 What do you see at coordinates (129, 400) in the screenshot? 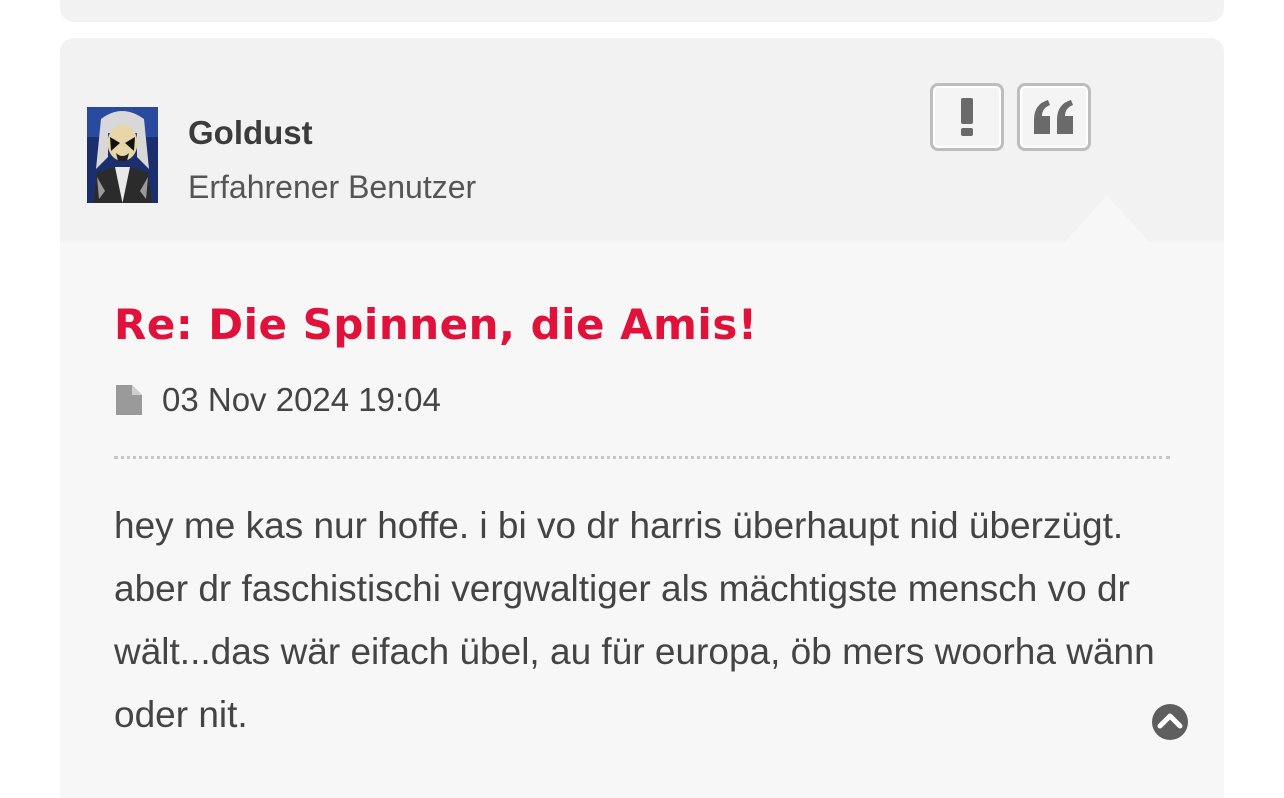
I see `document-icon` at bounding box center [129, 400].